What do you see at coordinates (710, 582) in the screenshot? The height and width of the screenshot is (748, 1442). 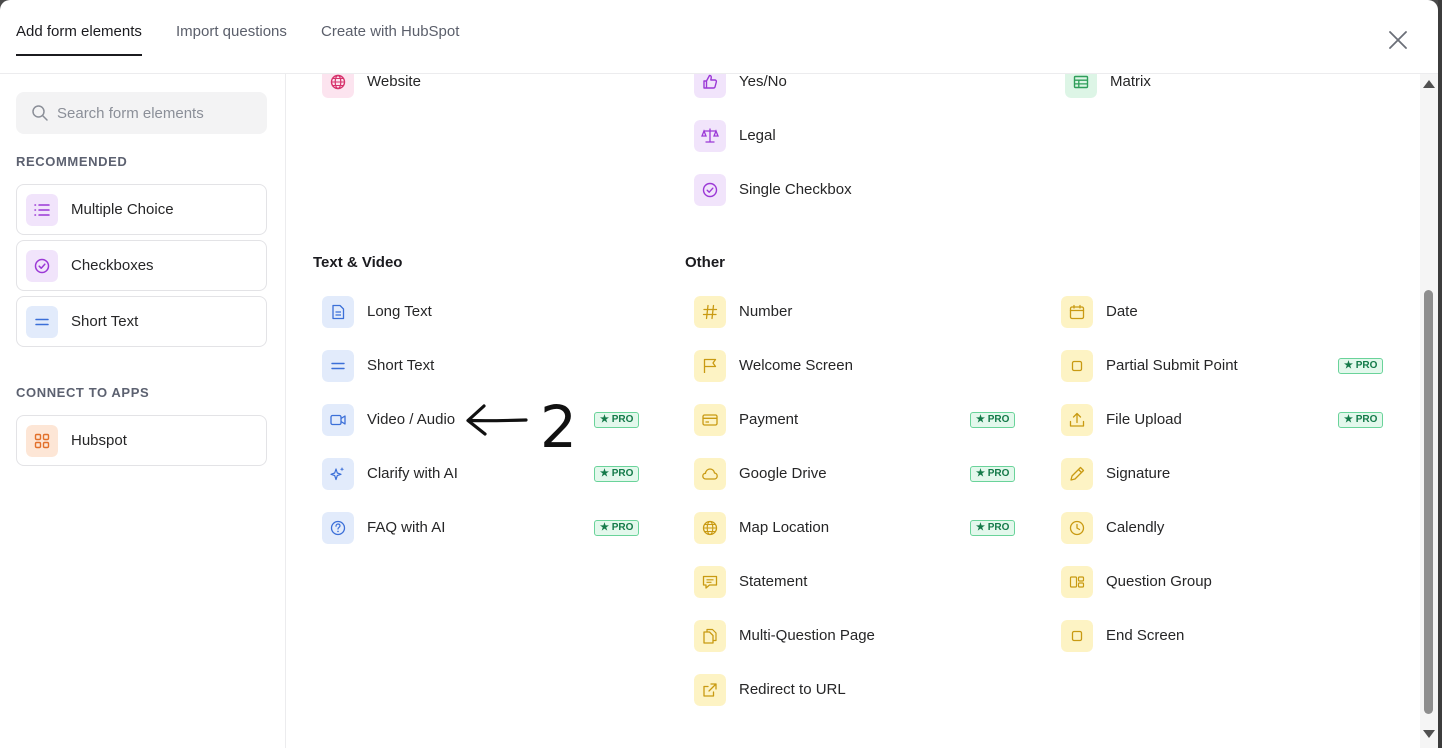 I see `chat-icon` at bounding box center [710, 582].